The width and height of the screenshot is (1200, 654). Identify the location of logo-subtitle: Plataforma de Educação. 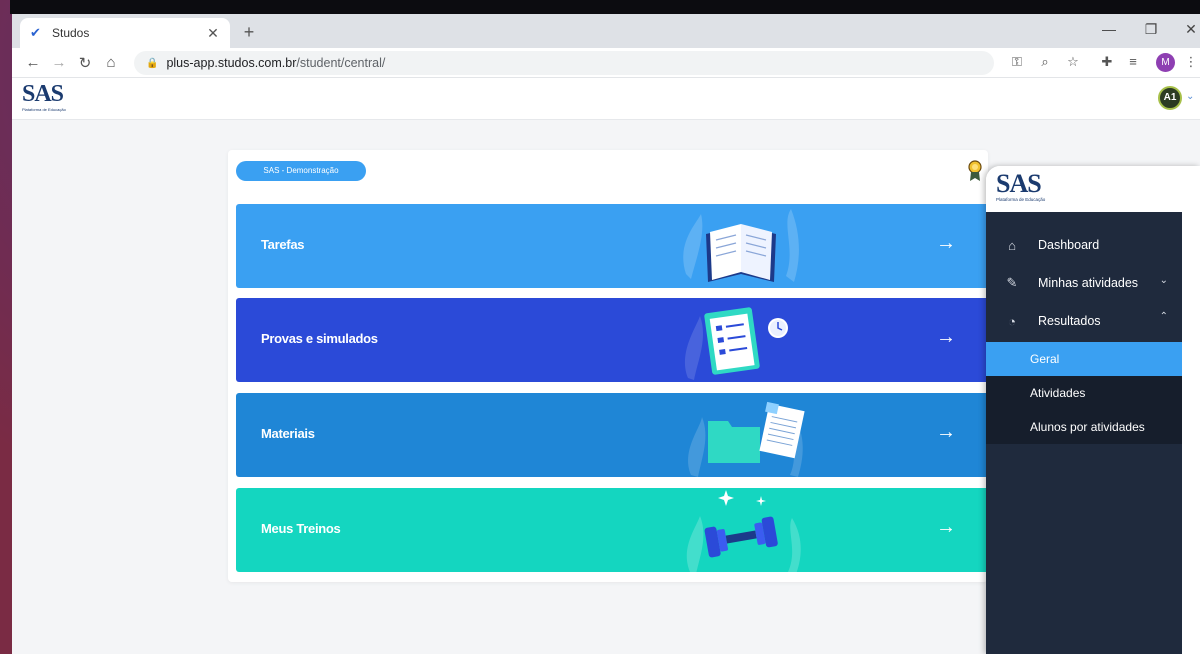
(44, 109).